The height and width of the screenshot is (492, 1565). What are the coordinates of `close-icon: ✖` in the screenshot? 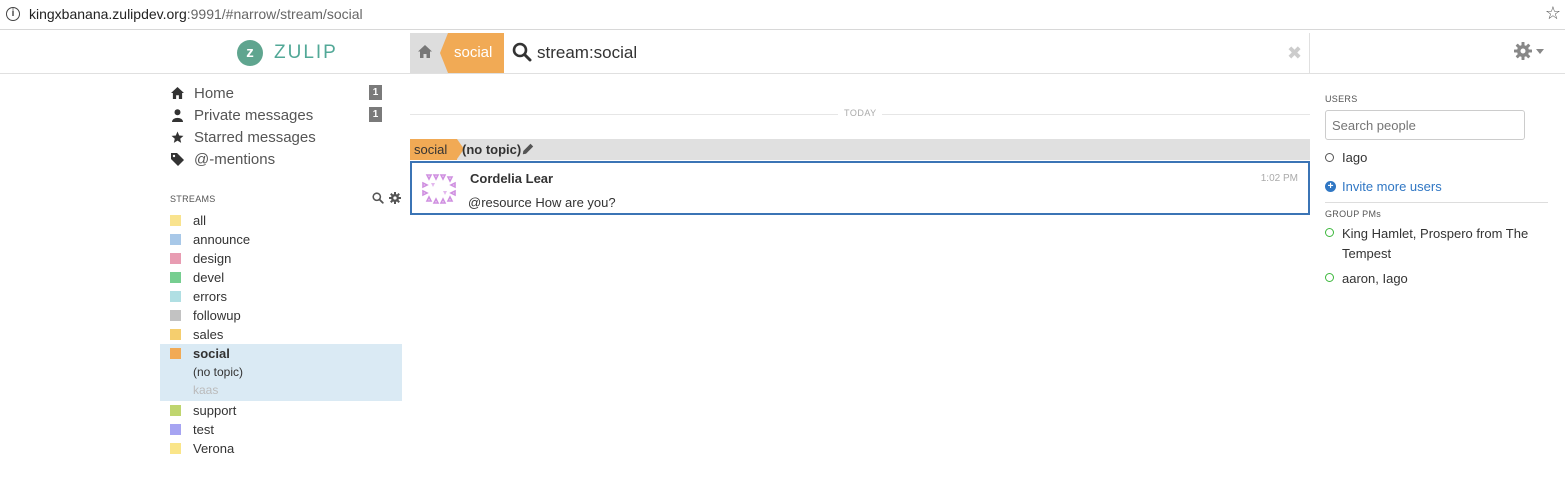 It's located at (1294, 53).